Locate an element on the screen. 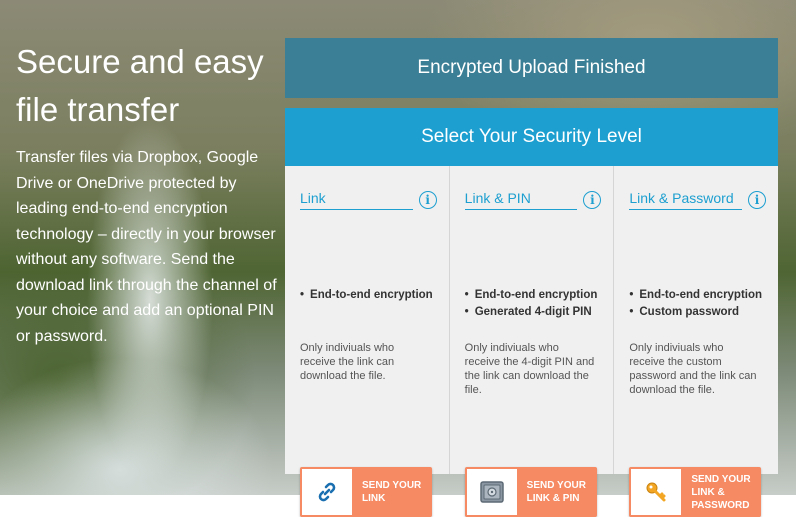  send-button-label: Send your link & PIN is located at coordinates (556, 492).